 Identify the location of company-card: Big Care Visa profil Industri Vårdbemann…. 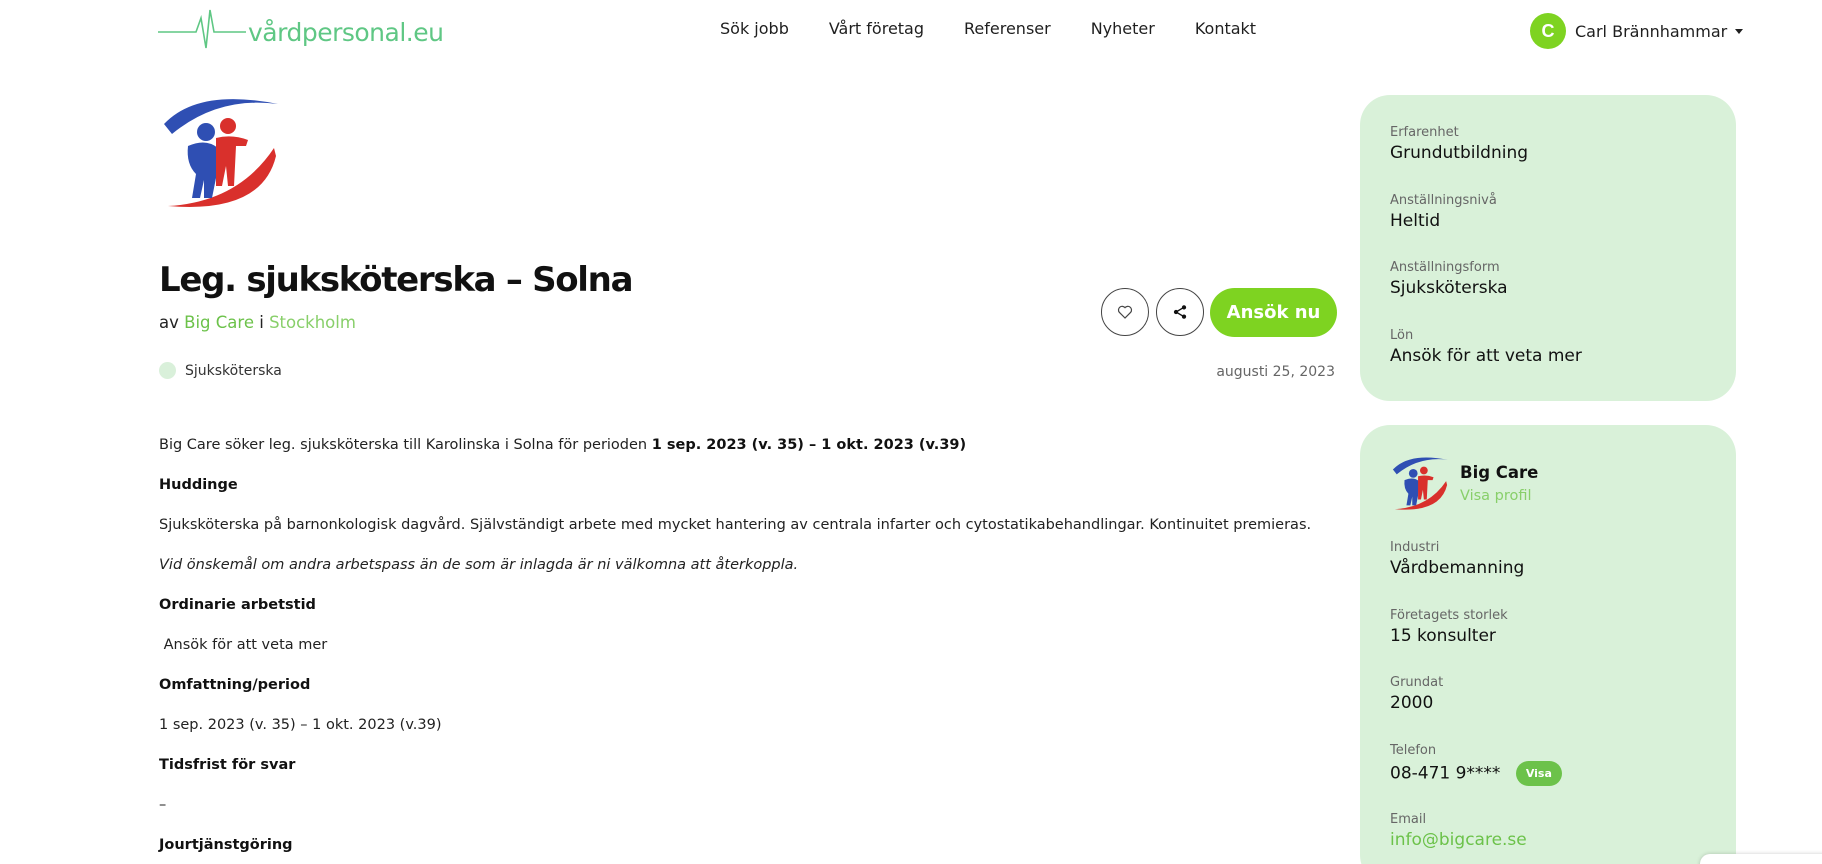
(1548, 644).